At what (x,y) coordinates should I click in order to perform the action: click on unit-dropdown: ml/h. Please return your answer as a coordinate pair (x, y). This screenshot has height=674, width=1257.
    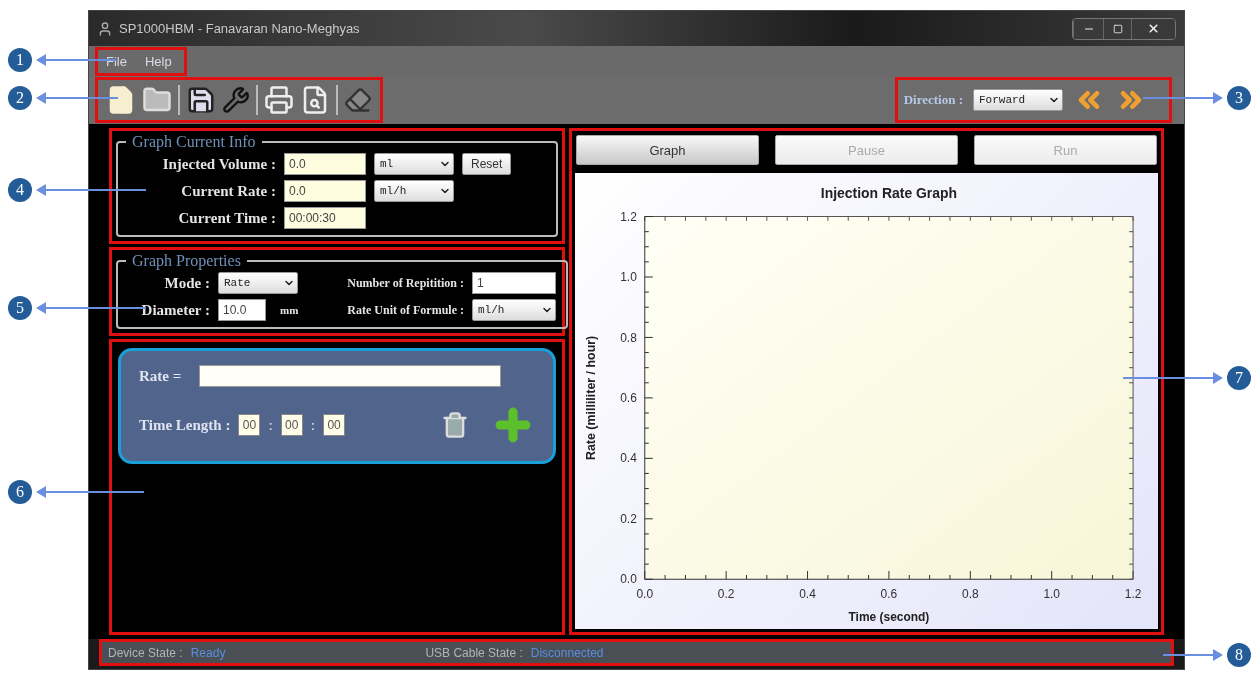
    Looking at the image, I should click on (414, 191).